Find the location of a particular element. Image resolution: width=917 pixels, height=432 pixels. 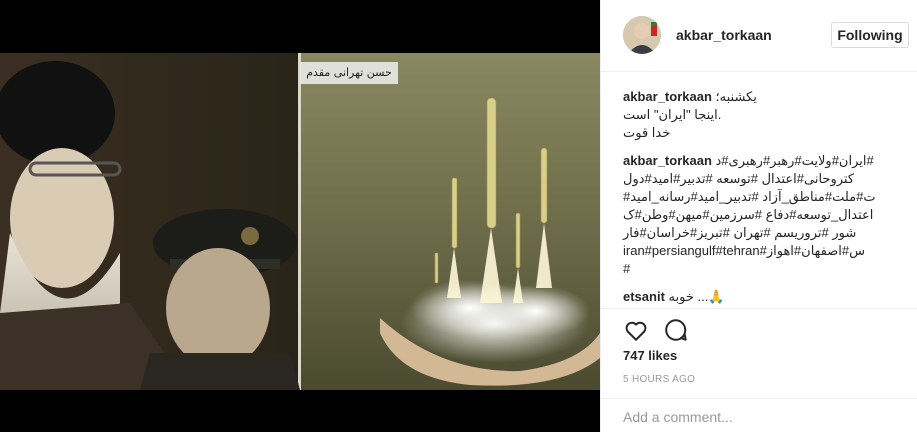

post-timestamp: 5 HOURS AGO is located at coordinates (659, 379).